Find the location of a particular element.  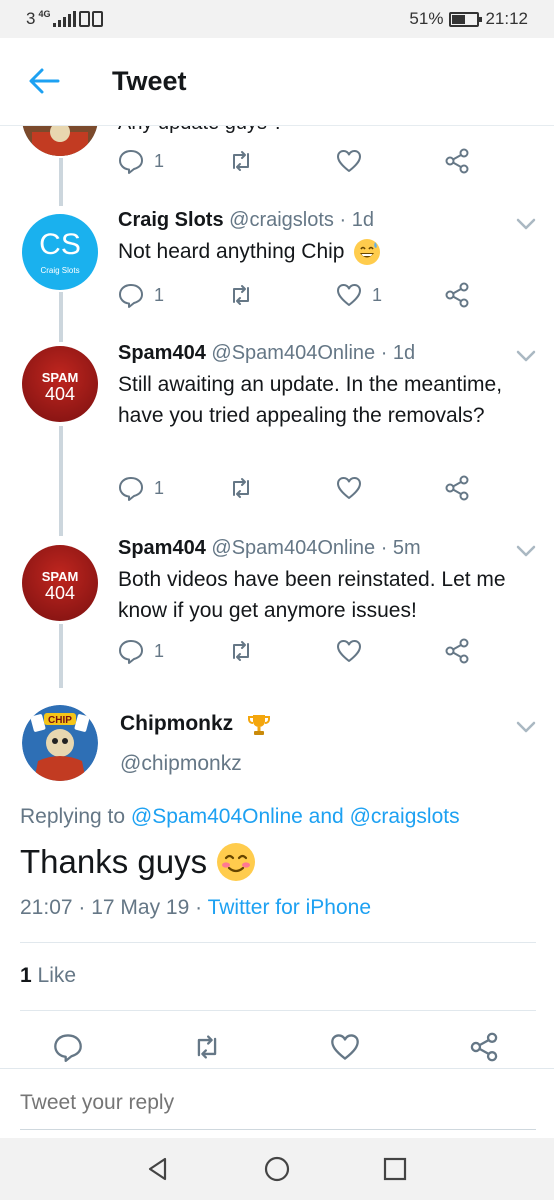

tweet-date: 17 May 19 is located at coordinates (140, 907).